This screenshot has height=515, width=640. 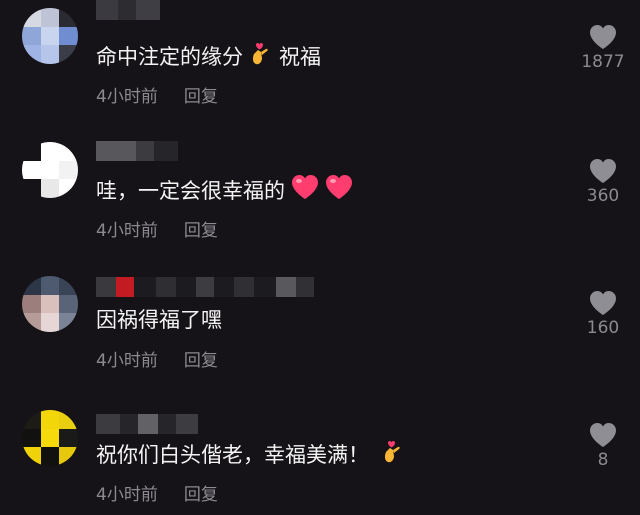 I want to click on comment-text: 命中注定的缘分 祝福, so click(x=208, y=56).